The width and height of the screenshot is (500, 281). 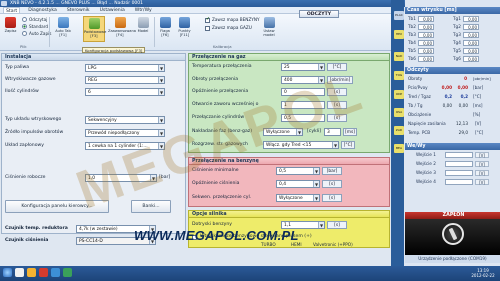 I want to click on zaplonowy-label: Układ zapłonowy, so click(x=24, y=145).